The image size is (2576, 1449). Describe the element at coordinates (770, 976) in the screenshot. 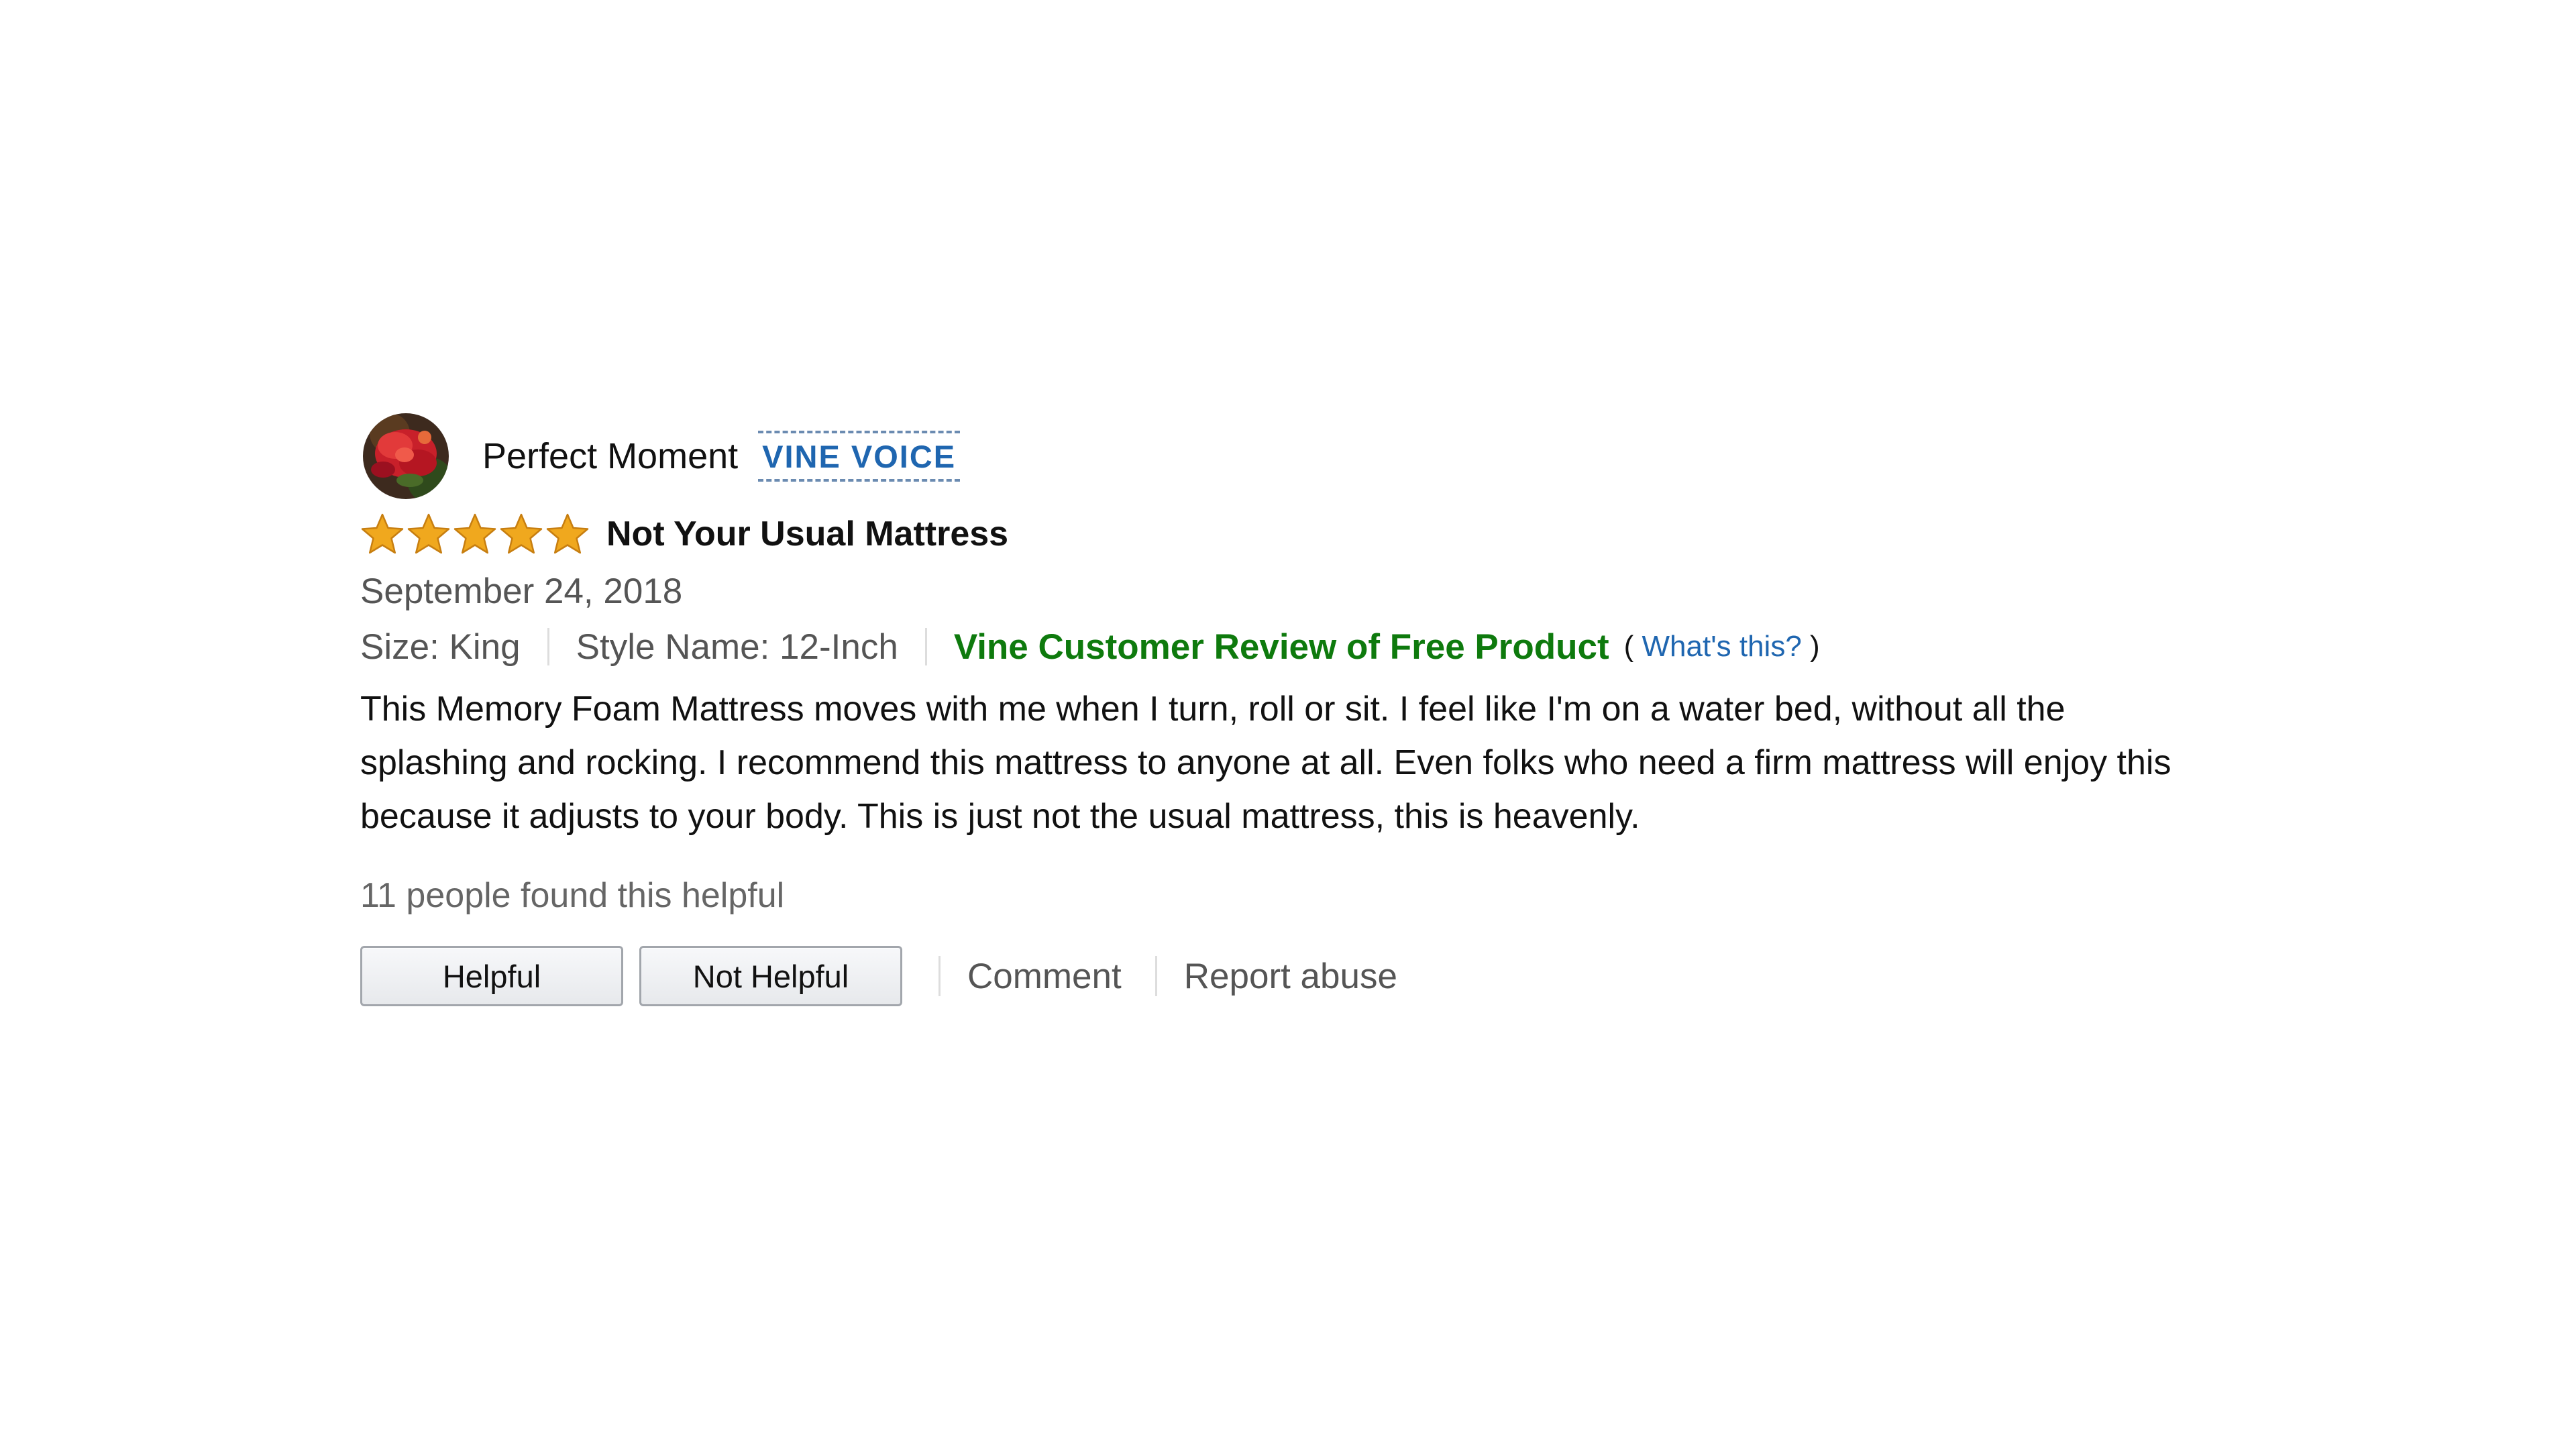

I see `not-helpful-button: Not Helpful` at that location.